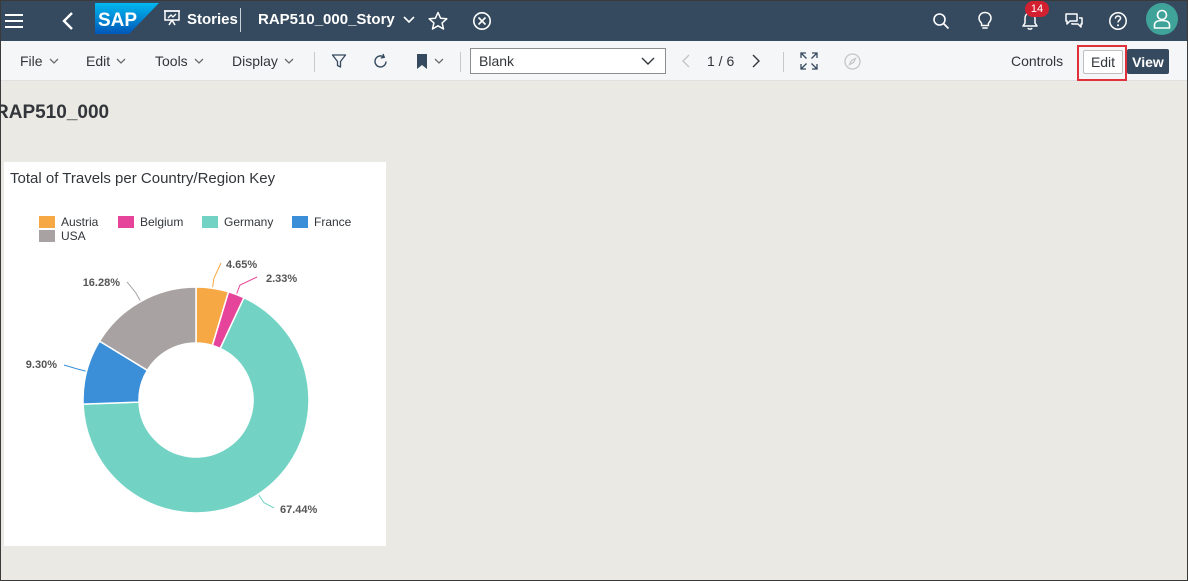  What do you see at coordinates (1037, 9) in the screenshot?
I see `notification-badge: 14` at bounding box center [1037, 9].